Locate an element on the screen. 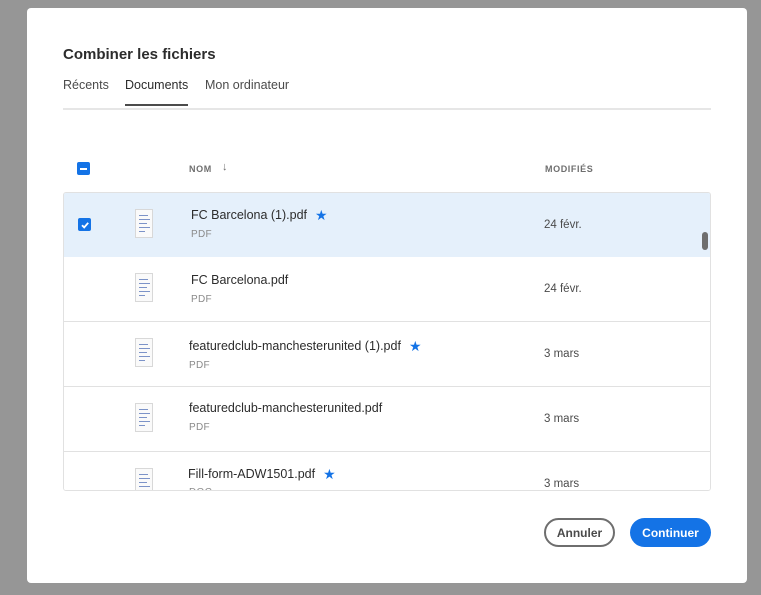 The image size is (761, 595). file-name: FC Barcelona (1).pdf ★ is located at coordinates (259, 215).